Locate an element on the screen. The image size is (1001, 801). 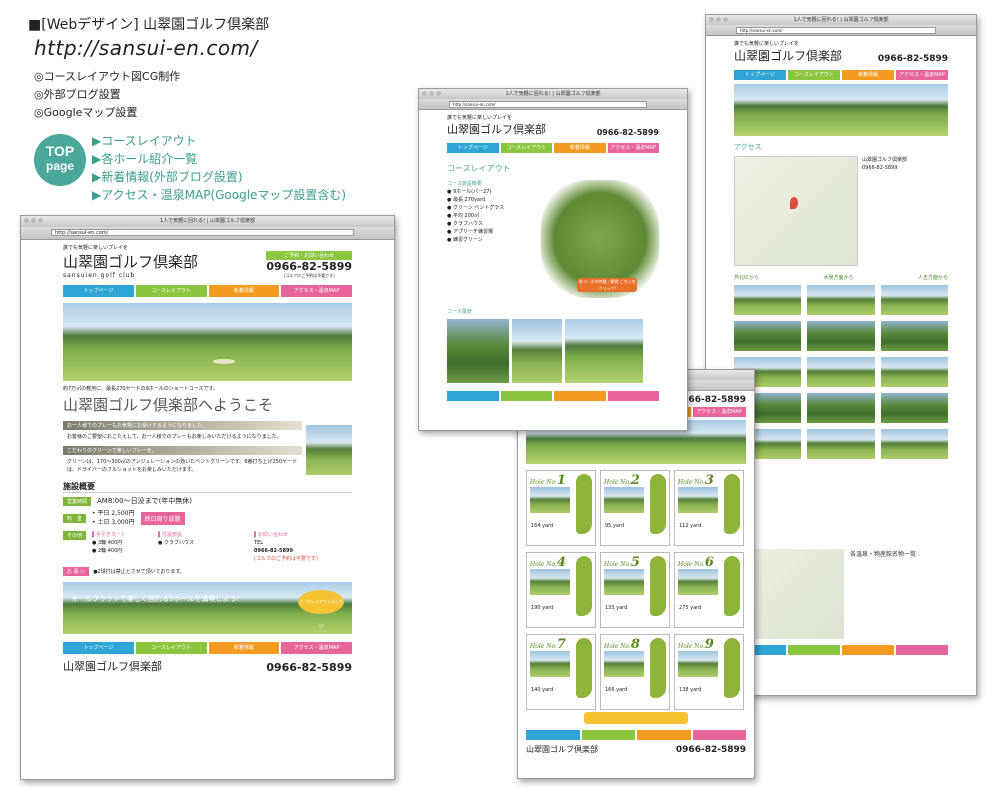
intro-text: 約7万㎡の敷地に、最長270ヤードの9ホールのショートコースです。 is located at coordinates (141, 389).